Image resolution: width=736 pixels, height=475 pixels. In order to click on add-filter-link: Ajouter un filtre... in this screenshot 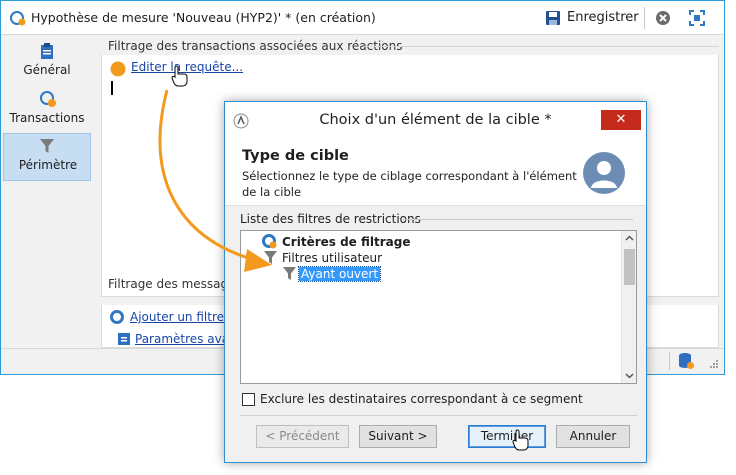, I will do `click(182, 317)`.